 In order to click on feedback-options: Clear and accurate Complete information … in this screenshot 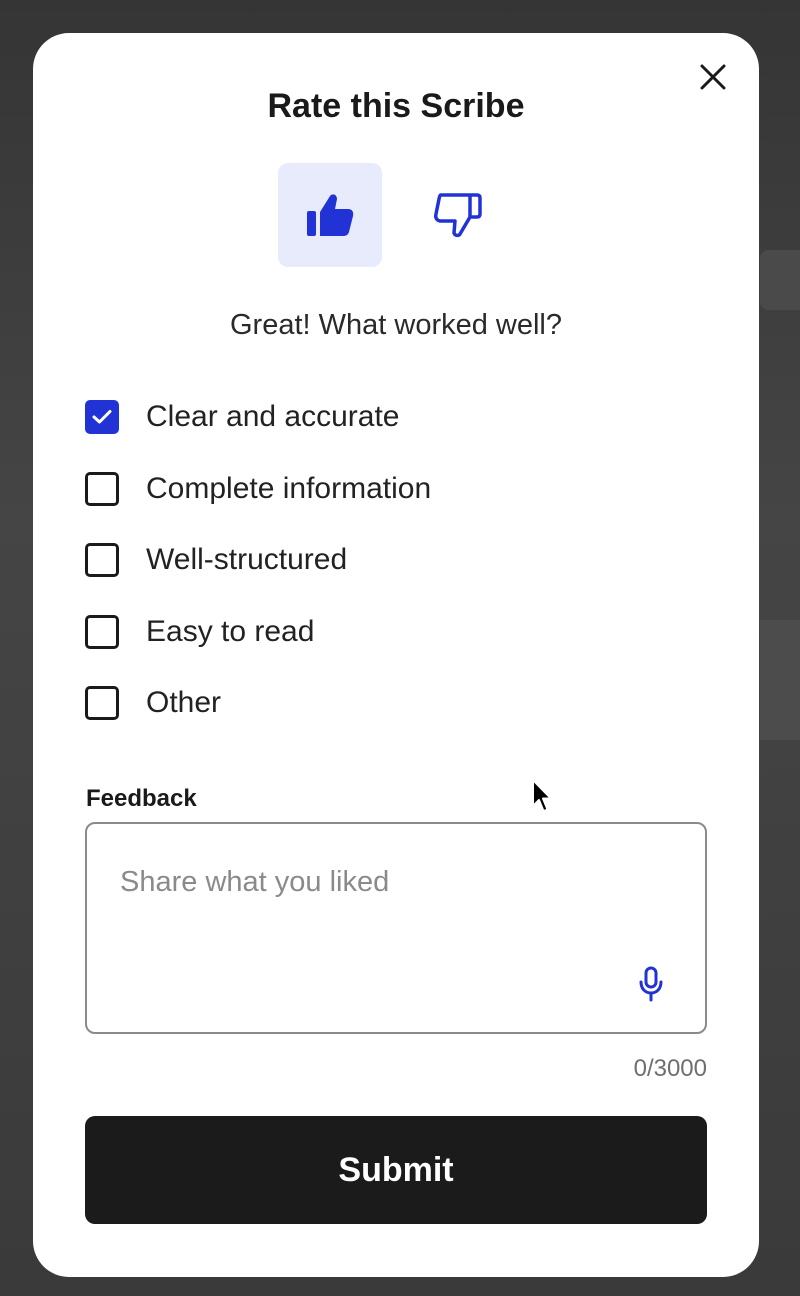, I will do `click(258, 576)`.